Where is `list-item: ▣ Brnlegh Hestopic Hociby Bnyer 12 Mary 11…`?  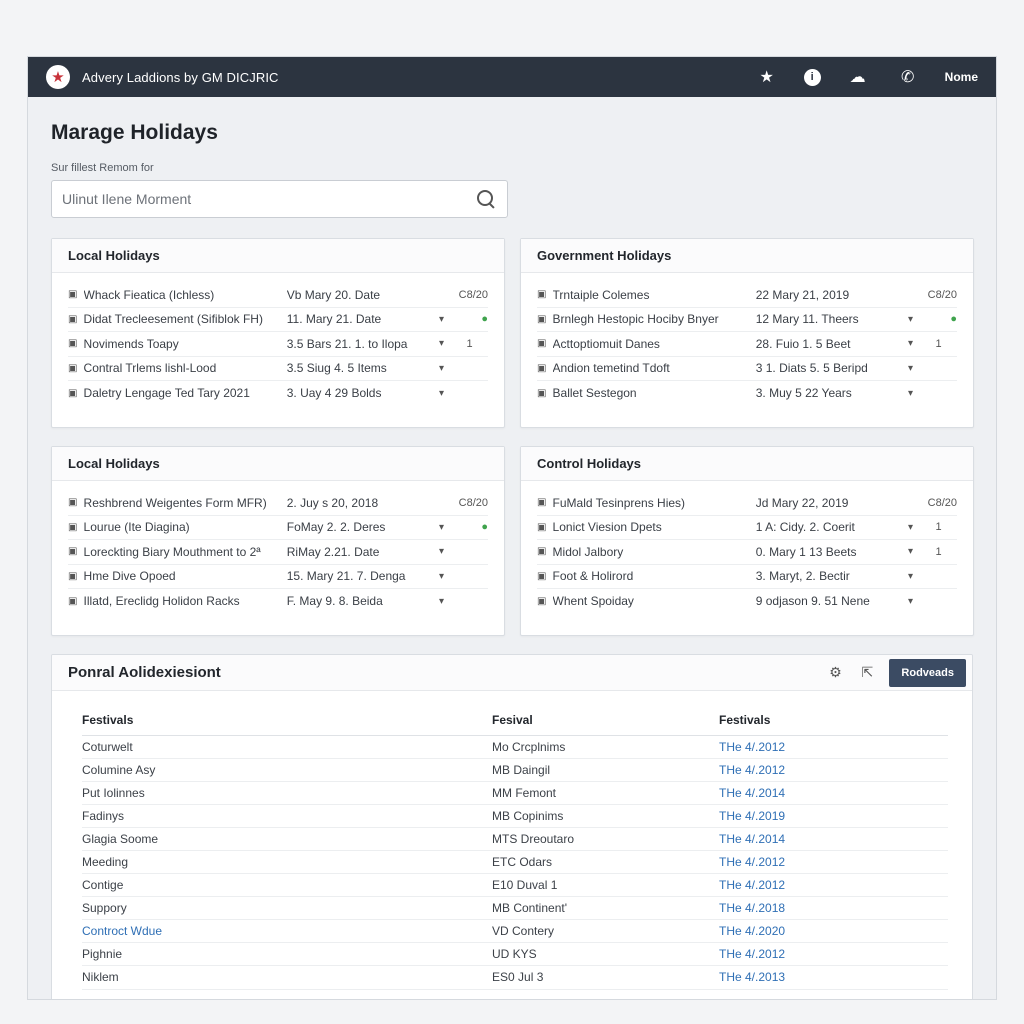 list-item: ▣ Brnlegh Hestopic Hociby Bnyer 12 Mary 11… is located at coordinates (747, 320).